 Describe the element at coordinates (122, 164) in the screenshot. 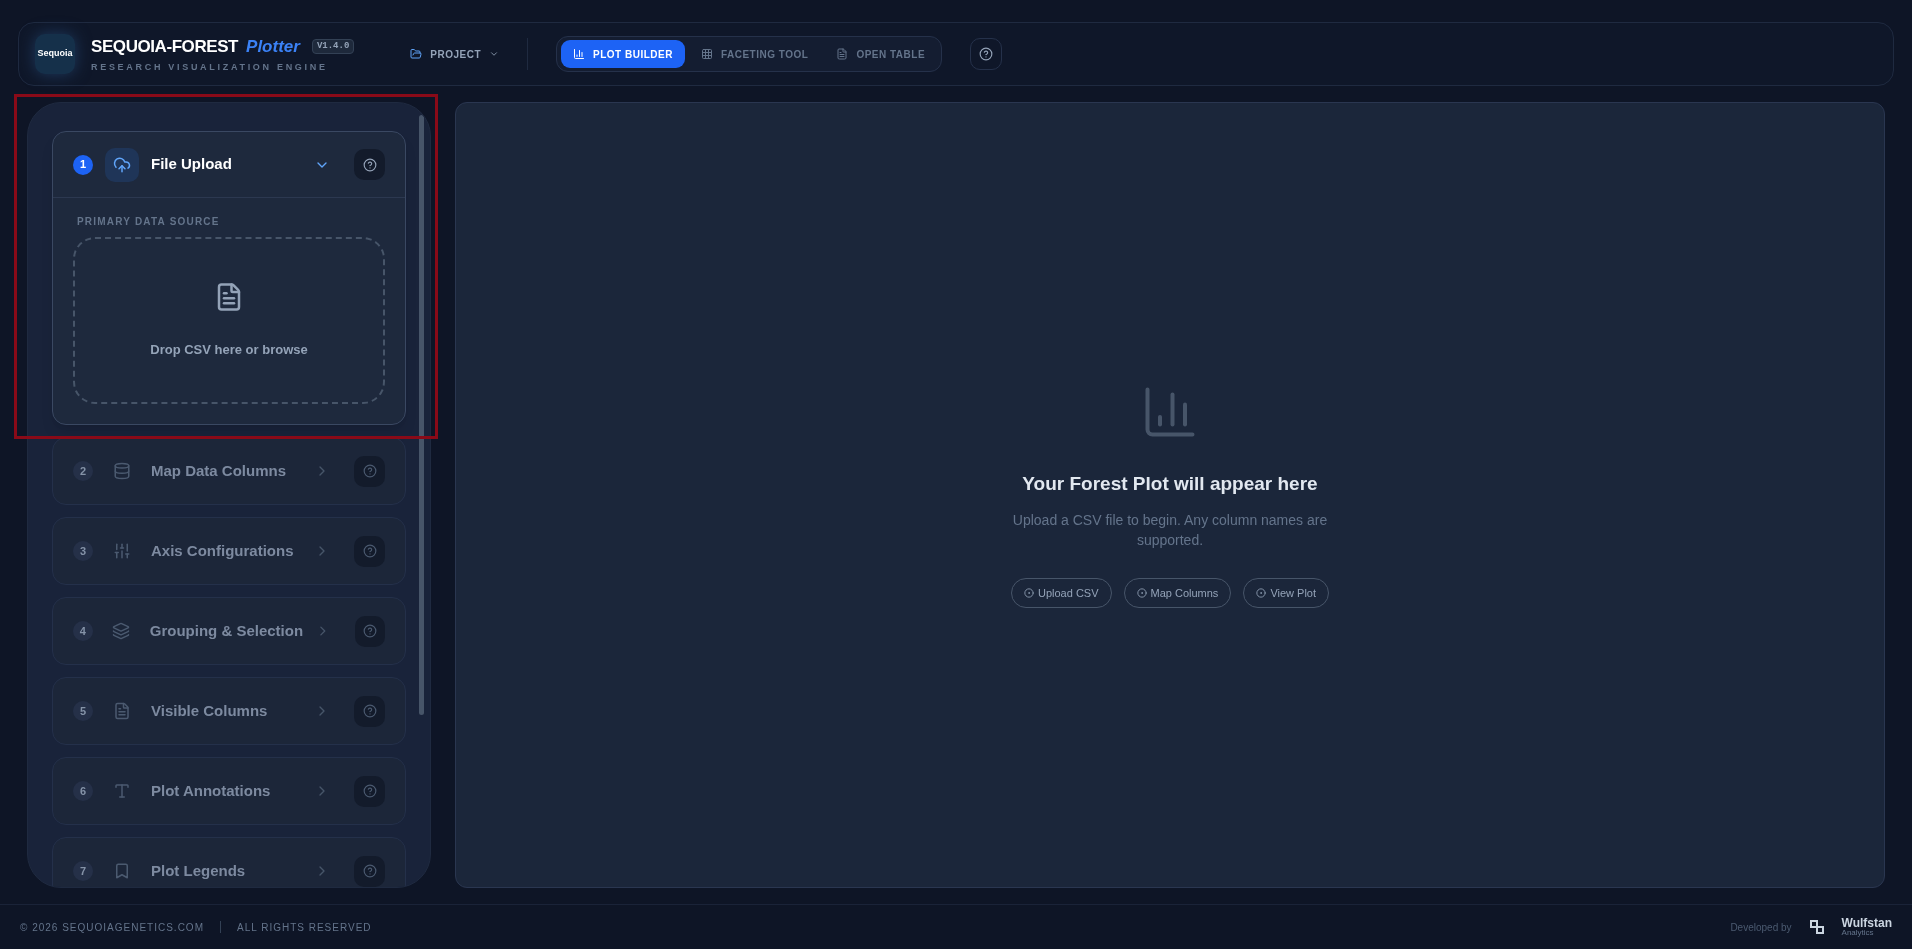

I see `step-icon` at that location.